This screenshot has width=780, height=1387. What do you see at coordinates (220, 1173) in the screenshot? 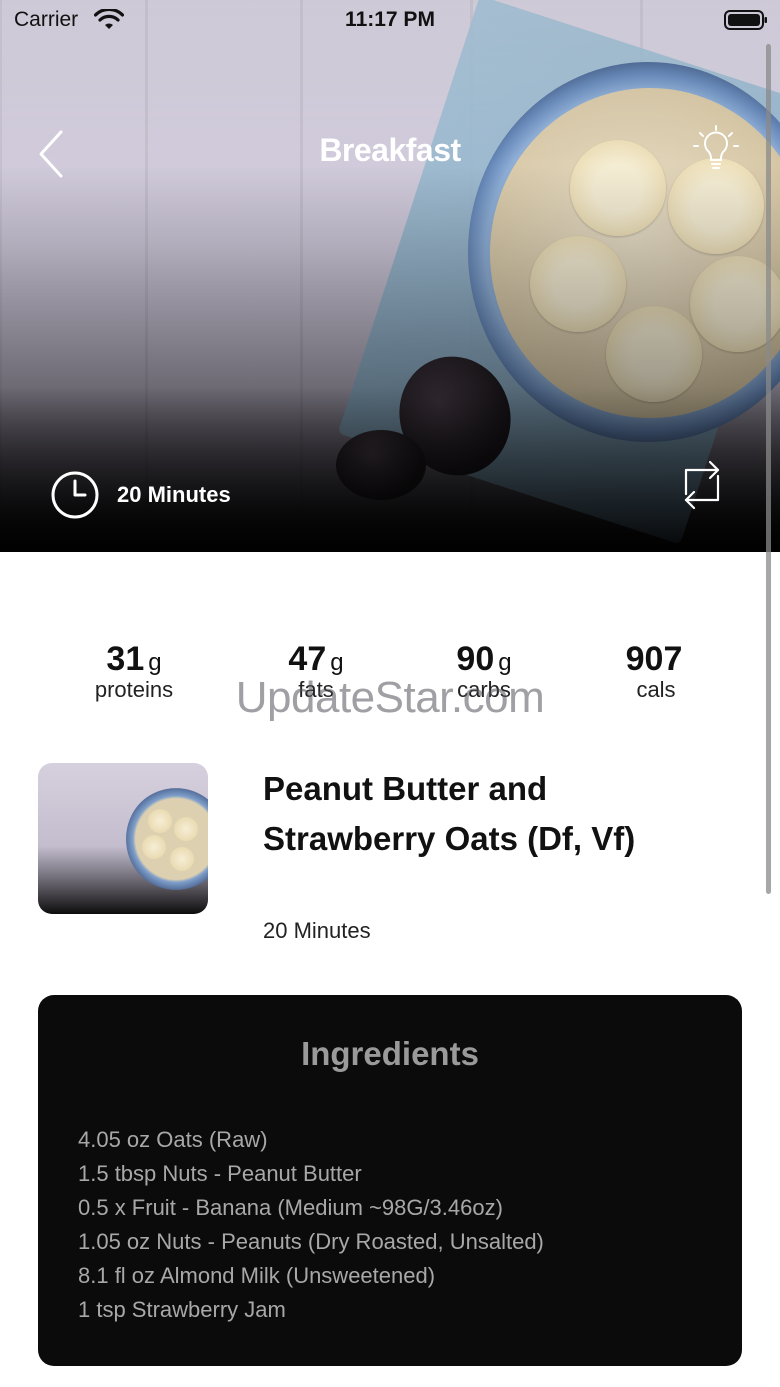
I see `ingredient-item: 1.5 tbsp Nuts - Peanut Butter` at bounding box center [220, 1173].